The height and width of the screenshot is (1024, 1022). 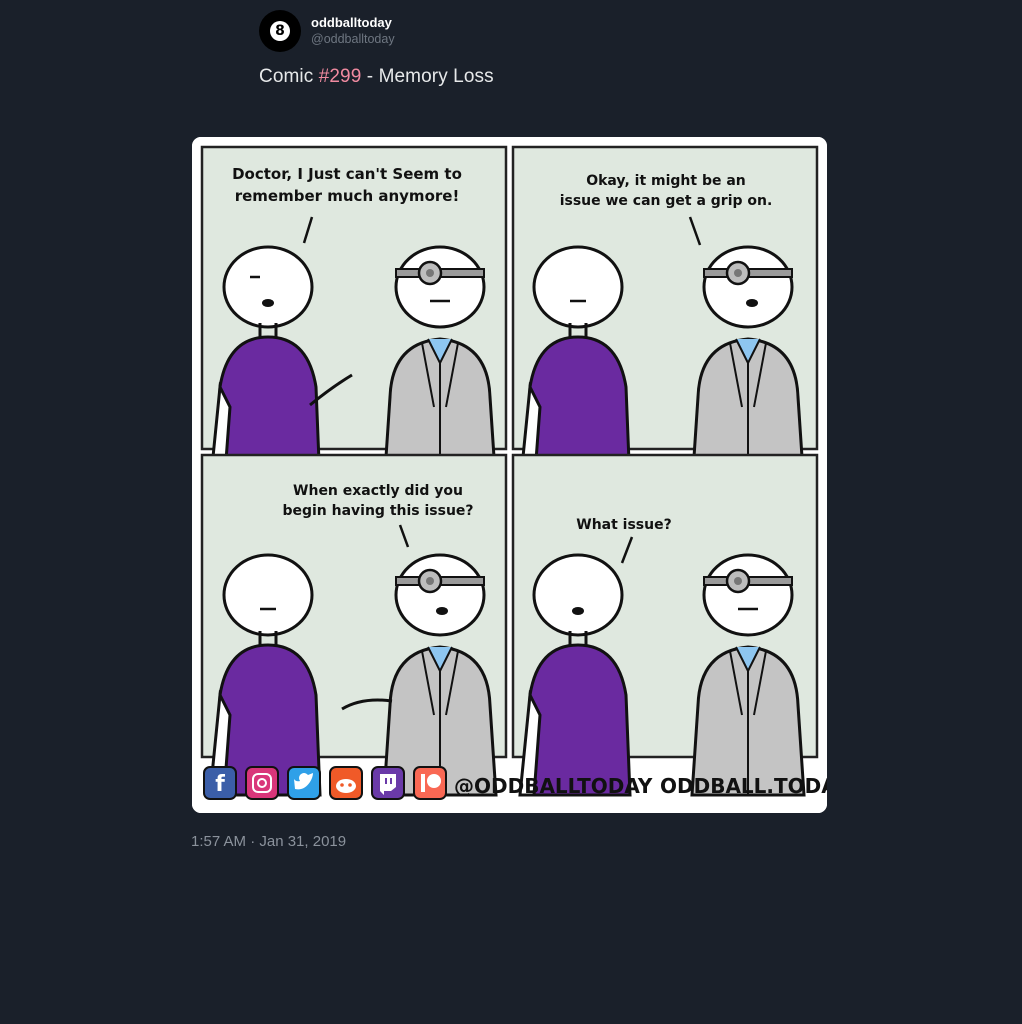 I want to click on panel-1-line-2: remember much anymore!, so click(x=347, y=196).